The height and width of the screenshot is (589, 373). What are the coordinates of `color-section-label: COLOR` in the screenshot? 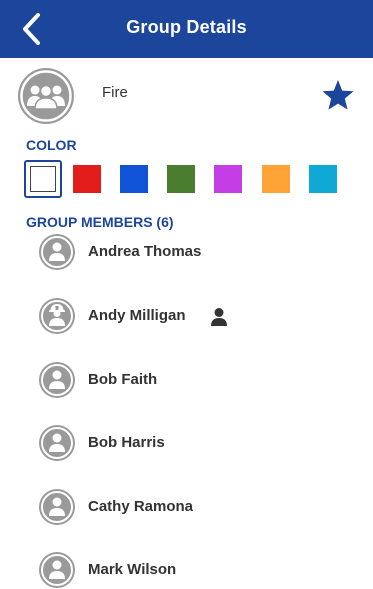 It's located at (51, 145).